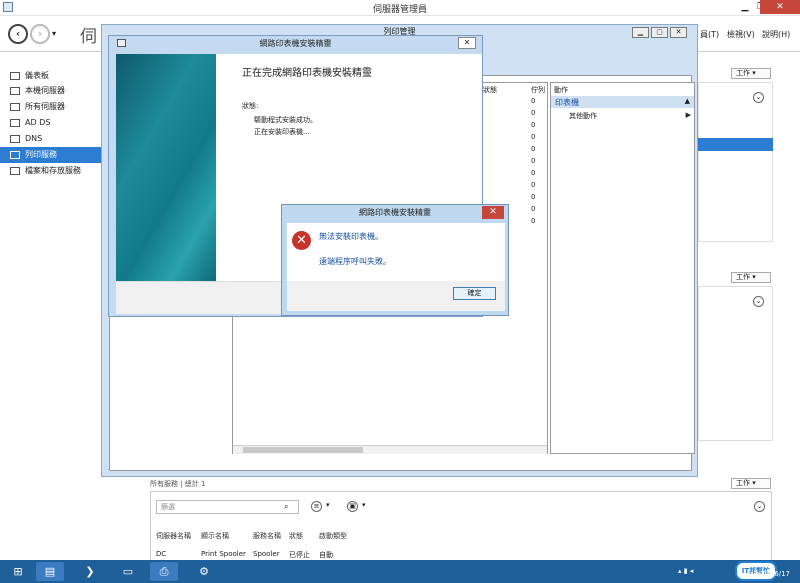 The height and width of the screenshot is (583, 800). I want to click on sidebar-item-label: 所有伺服器, so click(45, 106).